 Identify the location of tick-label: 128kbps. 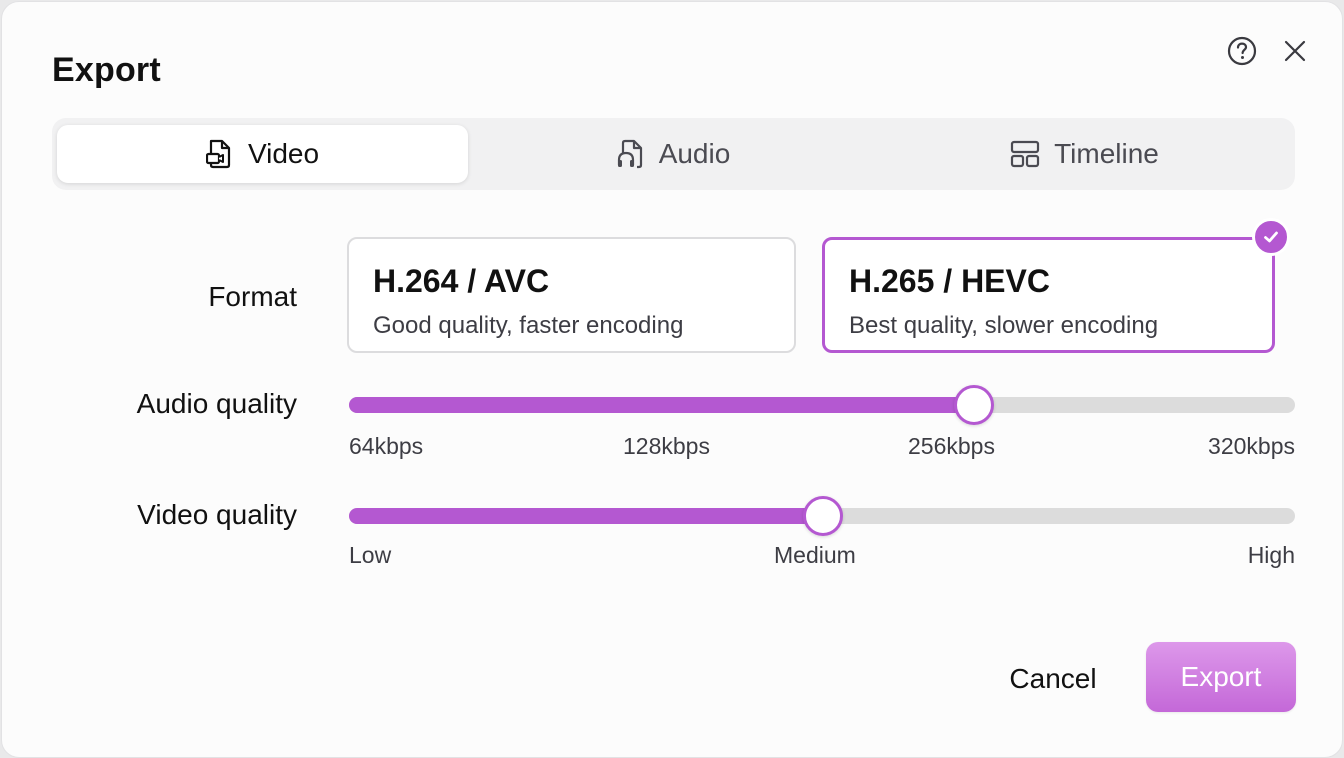
(666, 446).